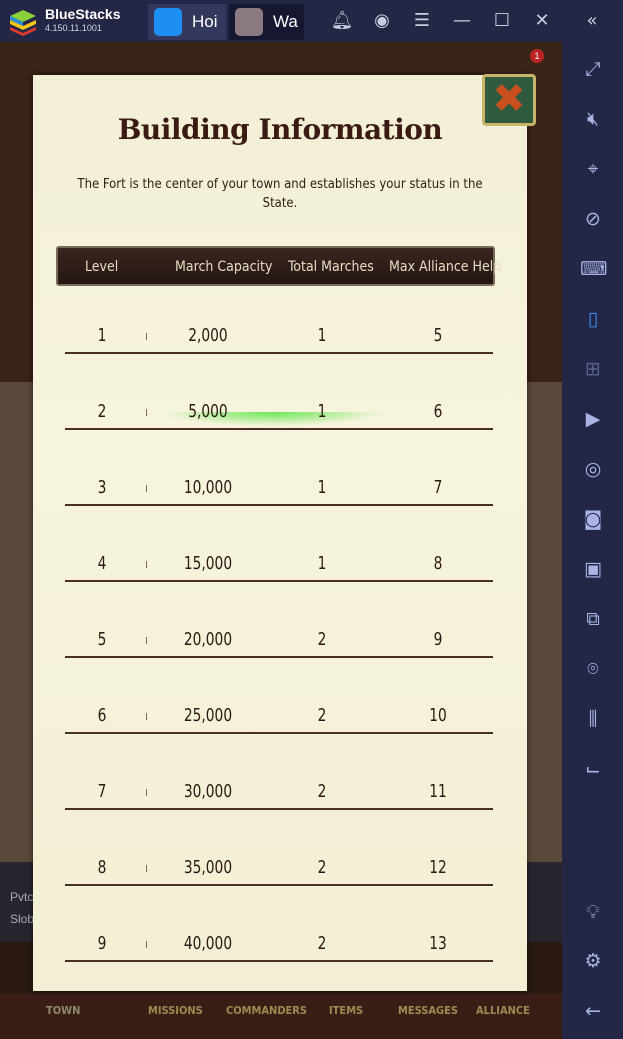 This screenshot has width=623, height=1039. Describe the element at coordinates (593, 69) in the screenshot. I see `fullscreen-icon: ⤢` at that location.